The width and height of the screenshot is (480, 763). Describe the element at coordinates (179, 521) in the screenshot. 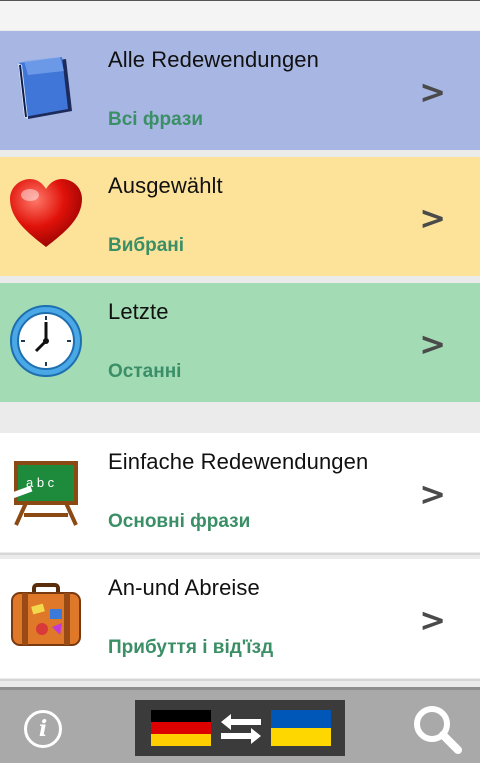

I see `menu-item-subtitle: Основні фрази` at that location.